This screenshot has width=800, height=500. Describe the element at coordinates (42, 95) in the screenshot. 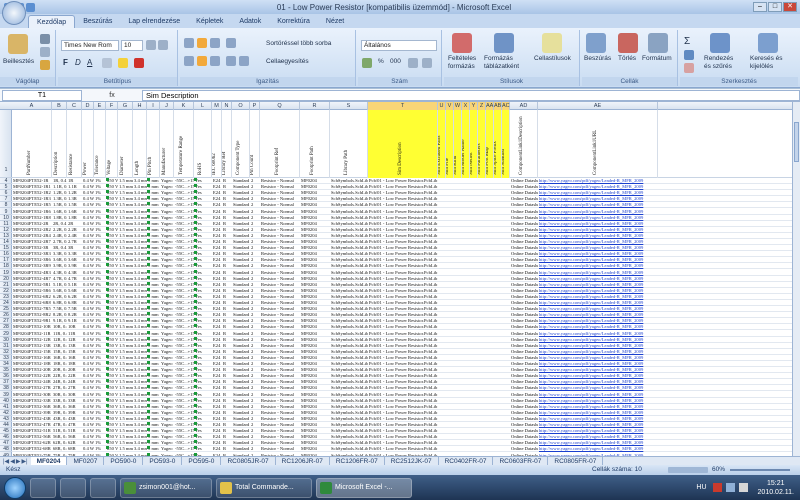

I see `name-box: T1` at that location.